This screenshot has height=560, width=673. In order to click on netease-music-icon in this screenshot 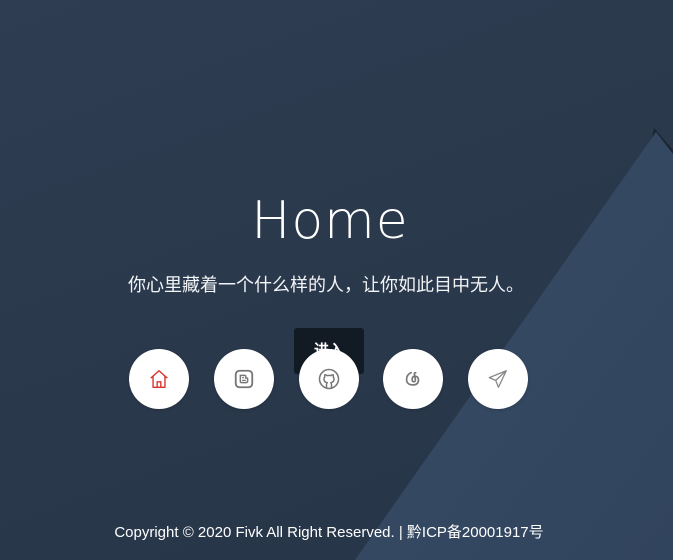, I will do `click(412, 378)`.